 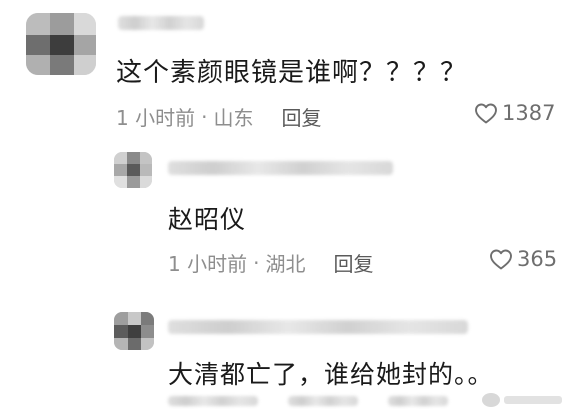 What do you see at coordinates (156, 118) in the screenshot?
I see `comment-time: 1 小时前` at bounding box center [156, 118].